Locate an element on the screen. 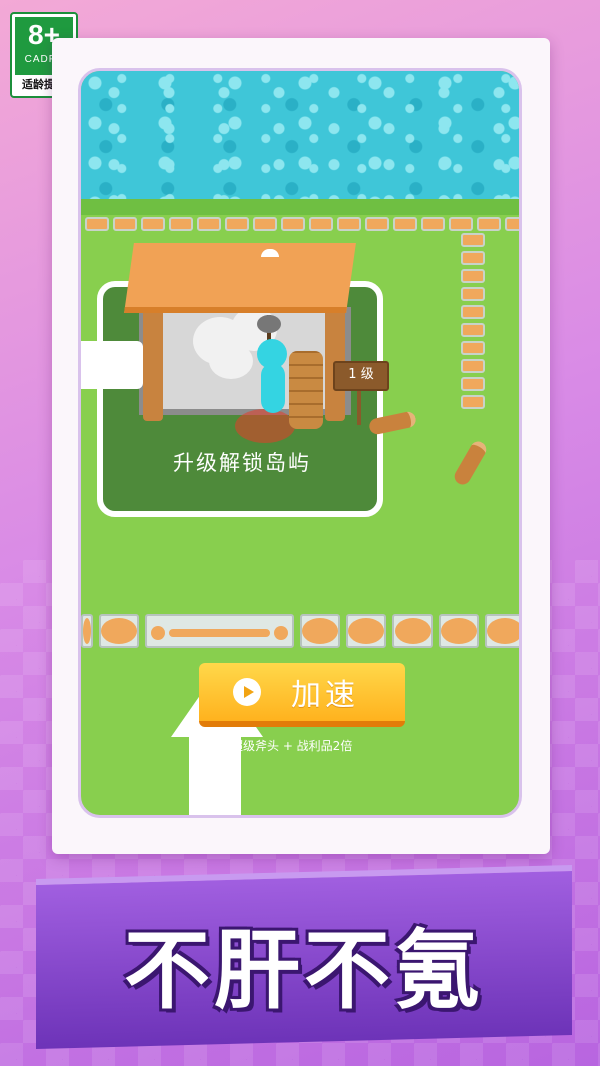  hut-post-left is located at coordinates (153, 364).